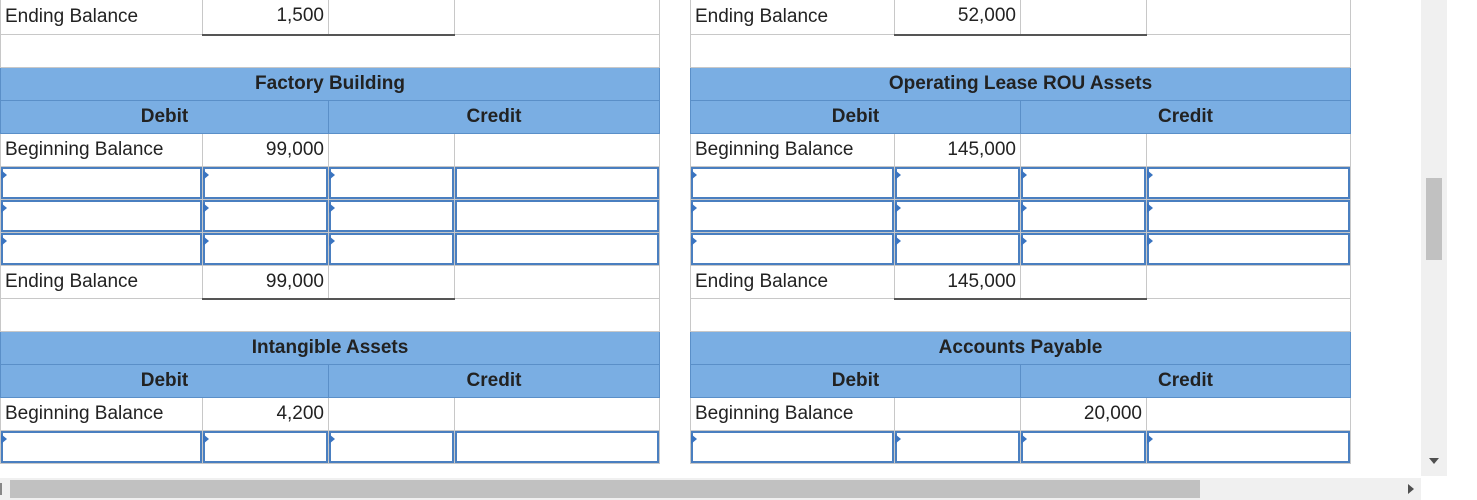 The height and width of the screenshot is (500, 1477). I want to click on beginning-balance-value: 145,000, so click(957, 150).